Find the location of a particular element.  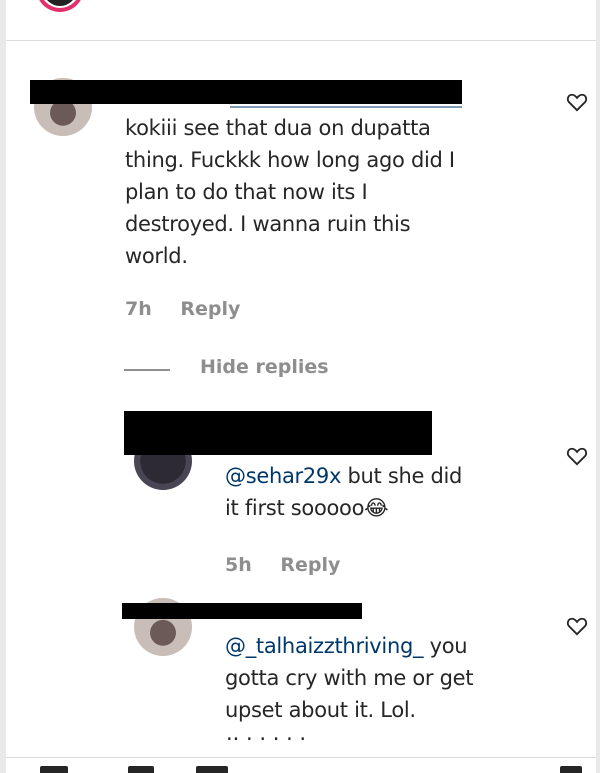

like-icon is located at coordinates (54, 769).